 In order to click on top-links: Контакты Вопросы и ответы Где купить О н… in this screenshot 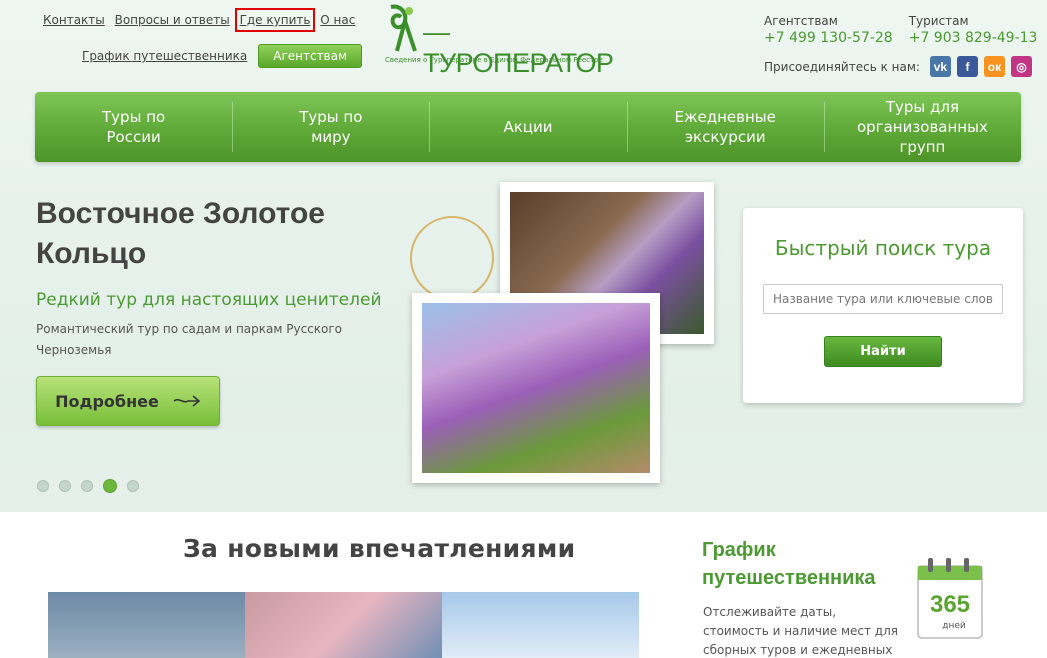, I will do `click(202, 20)`.